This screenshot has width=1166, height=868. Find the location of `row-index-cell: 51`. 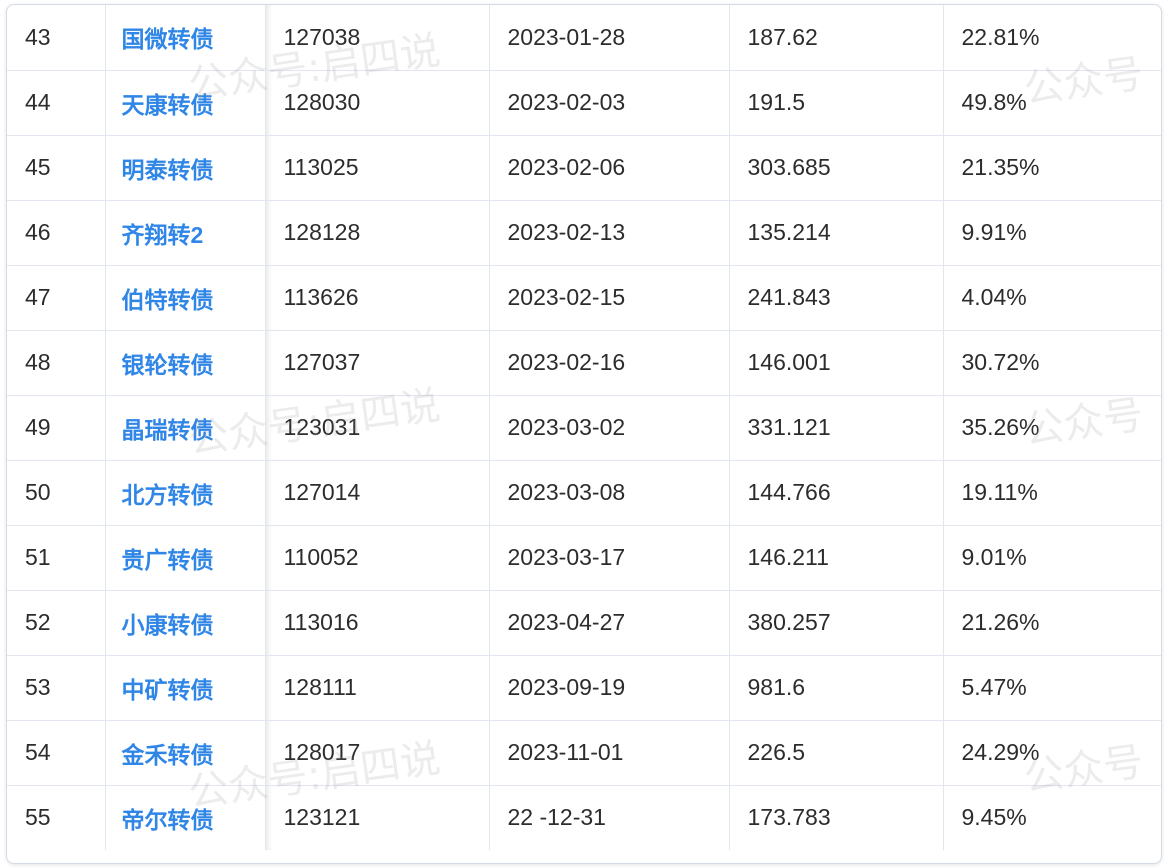

row-index-cell: 51 is located at coordinates (56, 558).